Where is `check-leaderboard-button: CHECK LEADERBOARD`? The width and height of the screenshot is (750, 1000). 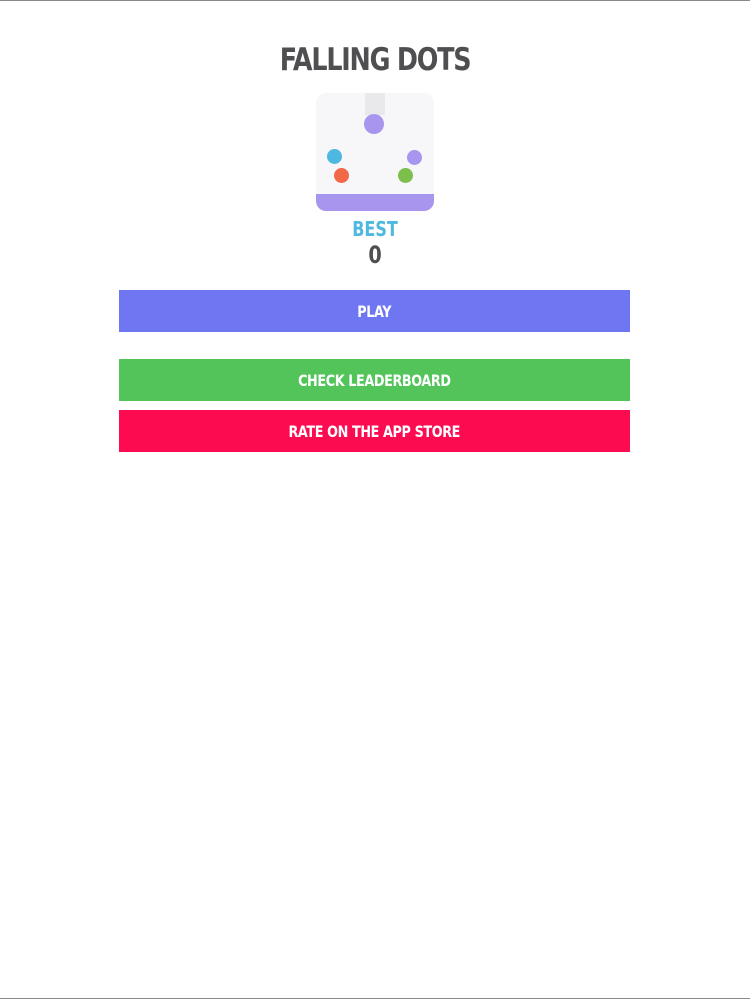
check-leaderboard-button: CHECK LEADERBOARD is located at coordinates (374, 380).